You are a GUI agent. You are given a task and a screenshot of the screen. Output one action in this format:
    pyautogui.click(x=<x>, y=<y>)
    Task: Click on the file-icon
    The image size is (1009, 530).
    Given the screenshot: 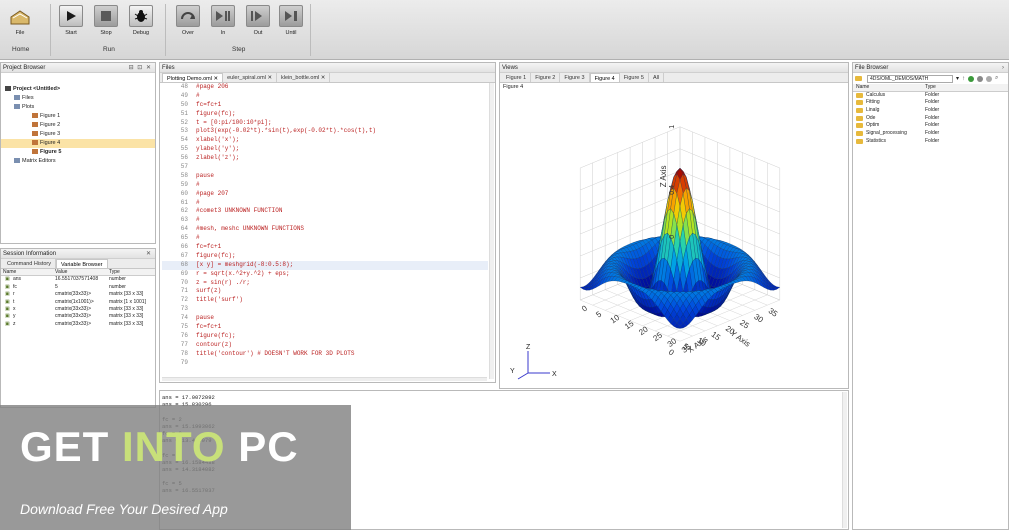 What is the action you would take?
    pyautogui.click(x=20, y=16)
    